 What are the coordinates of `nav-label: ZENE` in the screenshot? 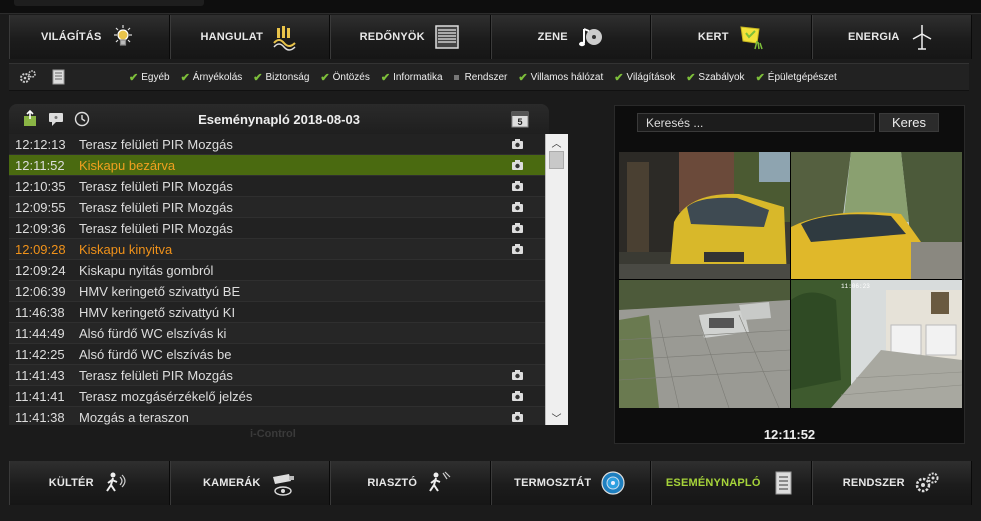 It's located at (552, 37).